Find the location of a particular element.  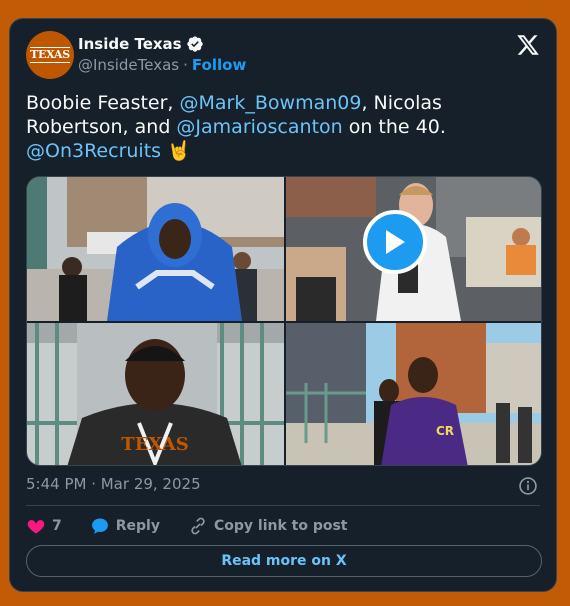

mention-link: @On3Recruits is located at coordinates (93, 151).